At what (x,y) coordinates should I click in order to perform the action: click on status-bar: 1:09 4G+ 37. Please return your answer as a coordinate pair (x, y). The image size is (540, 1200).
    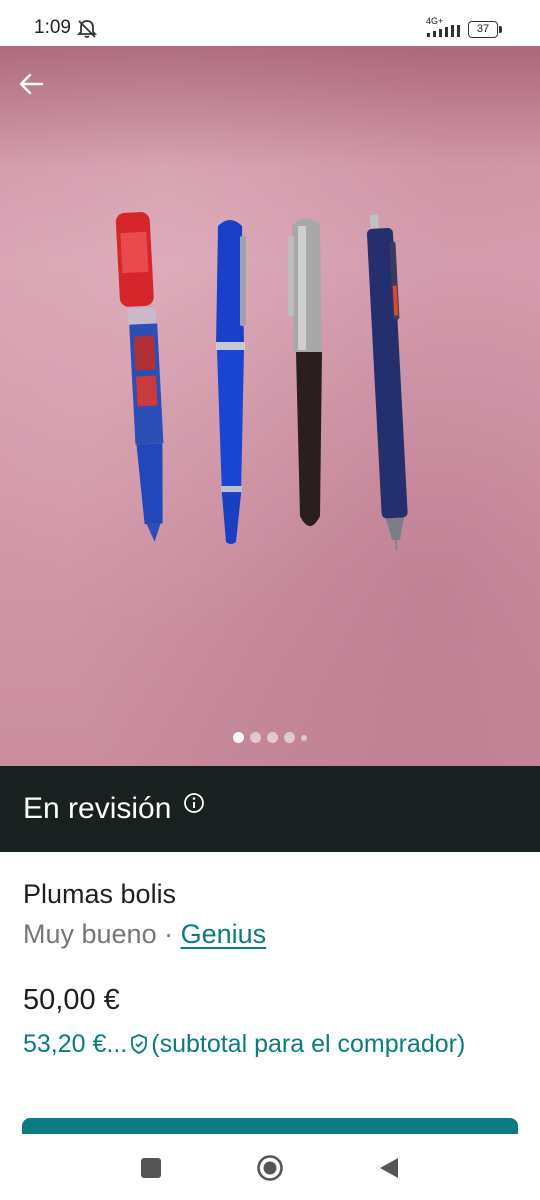
    Looking at the image, I should click on (270, 23).